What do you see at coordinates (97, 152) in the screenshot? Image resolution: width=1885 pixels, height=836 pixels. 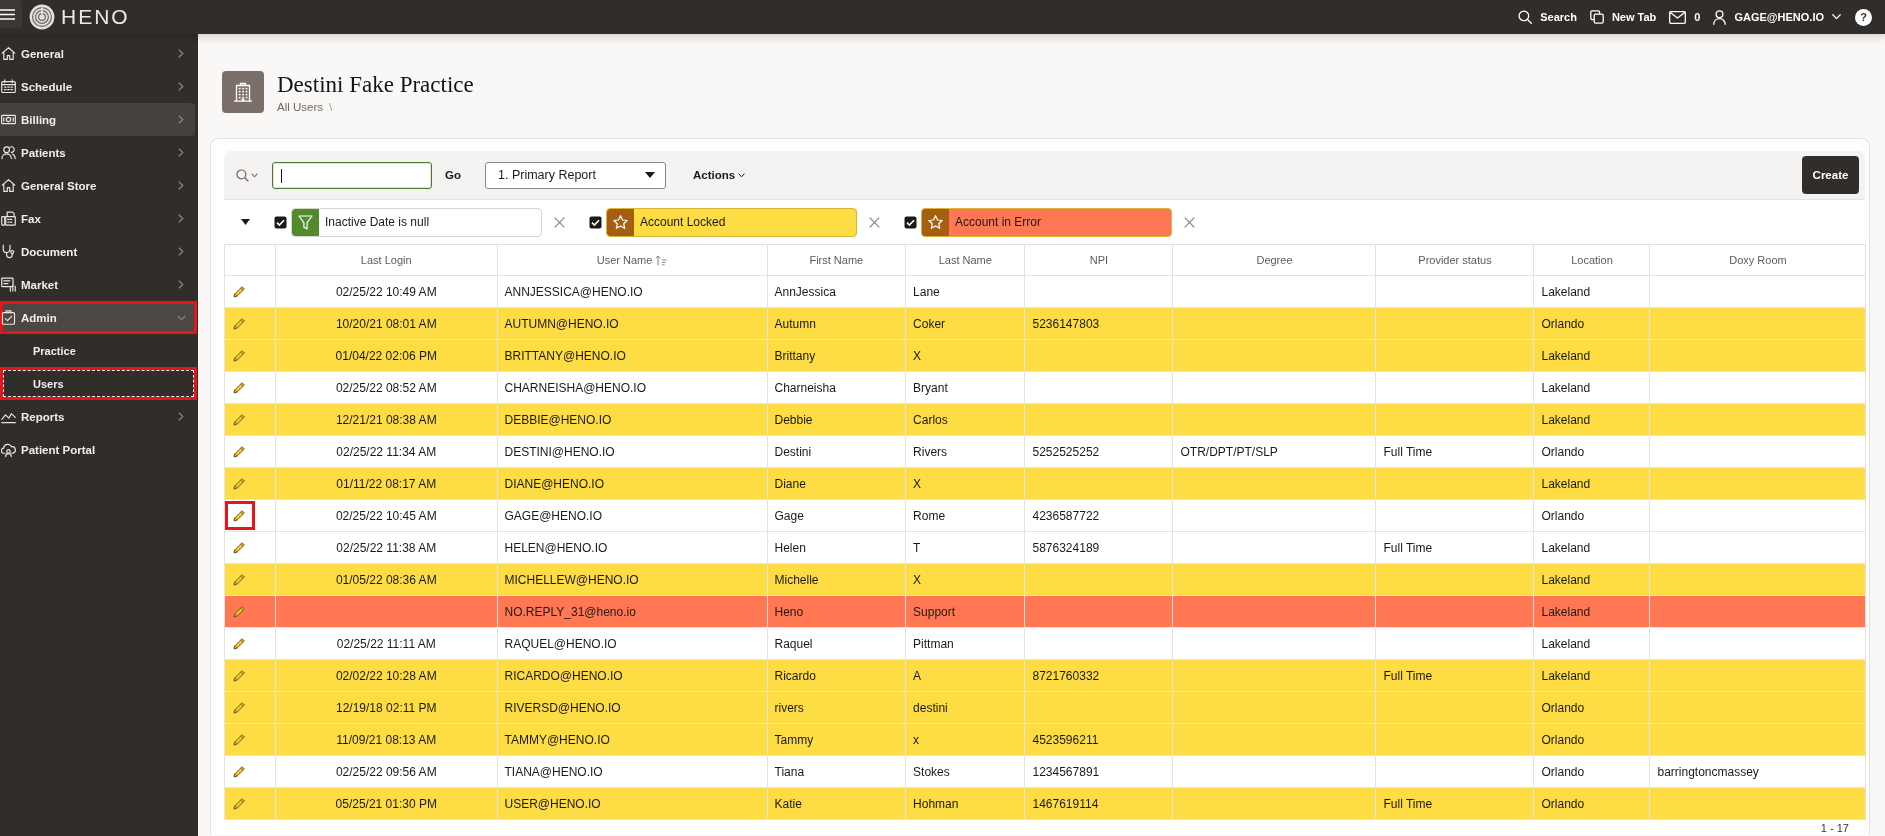 I see `sidebar-item: Patients` at bounding box center [97, 152].